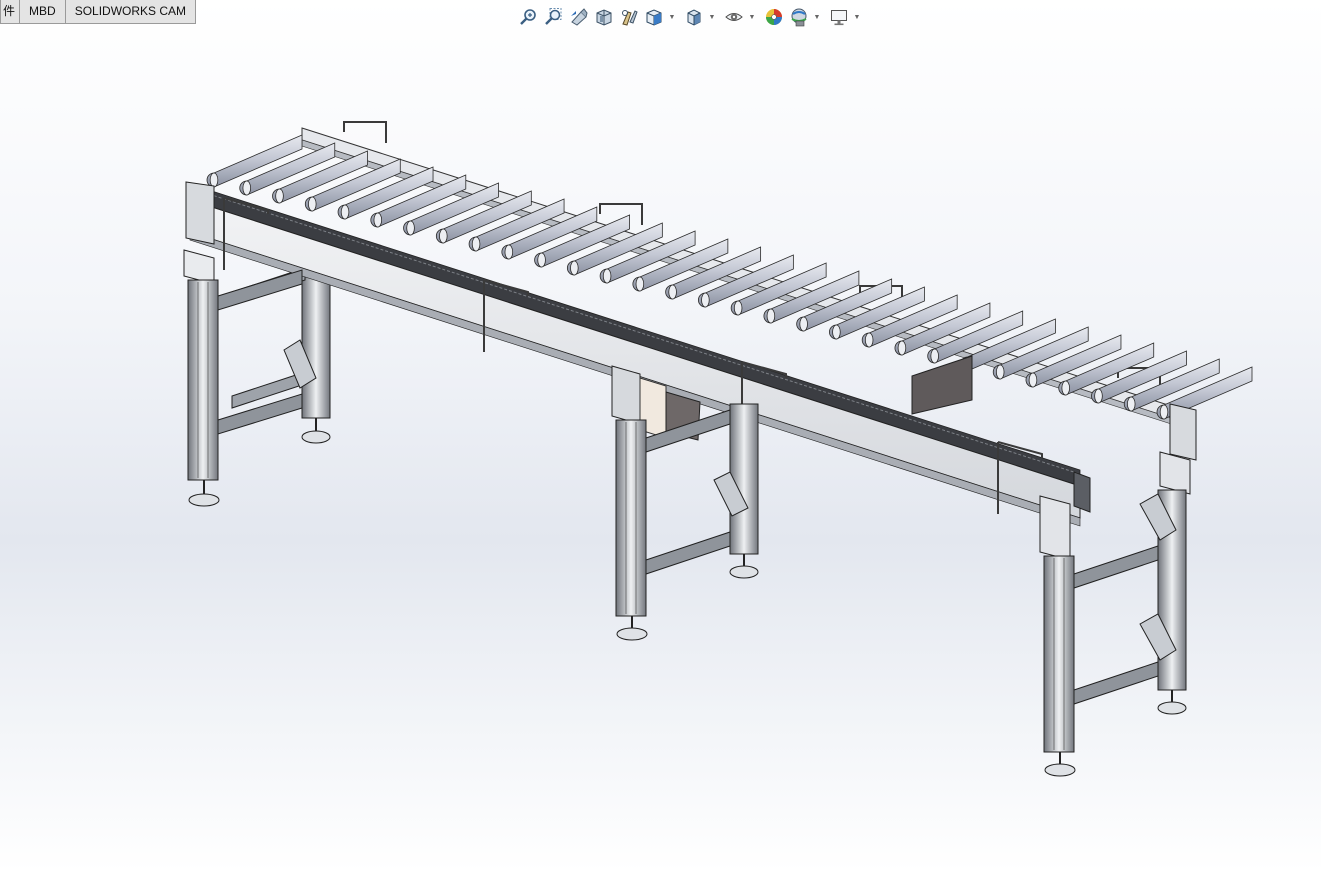 This screenshot has height=872, width=1321. What do you see at coordinates (42, 12) in the screenshot?
I see `tab-mbd: MBD` at bounding box center [42, 12].